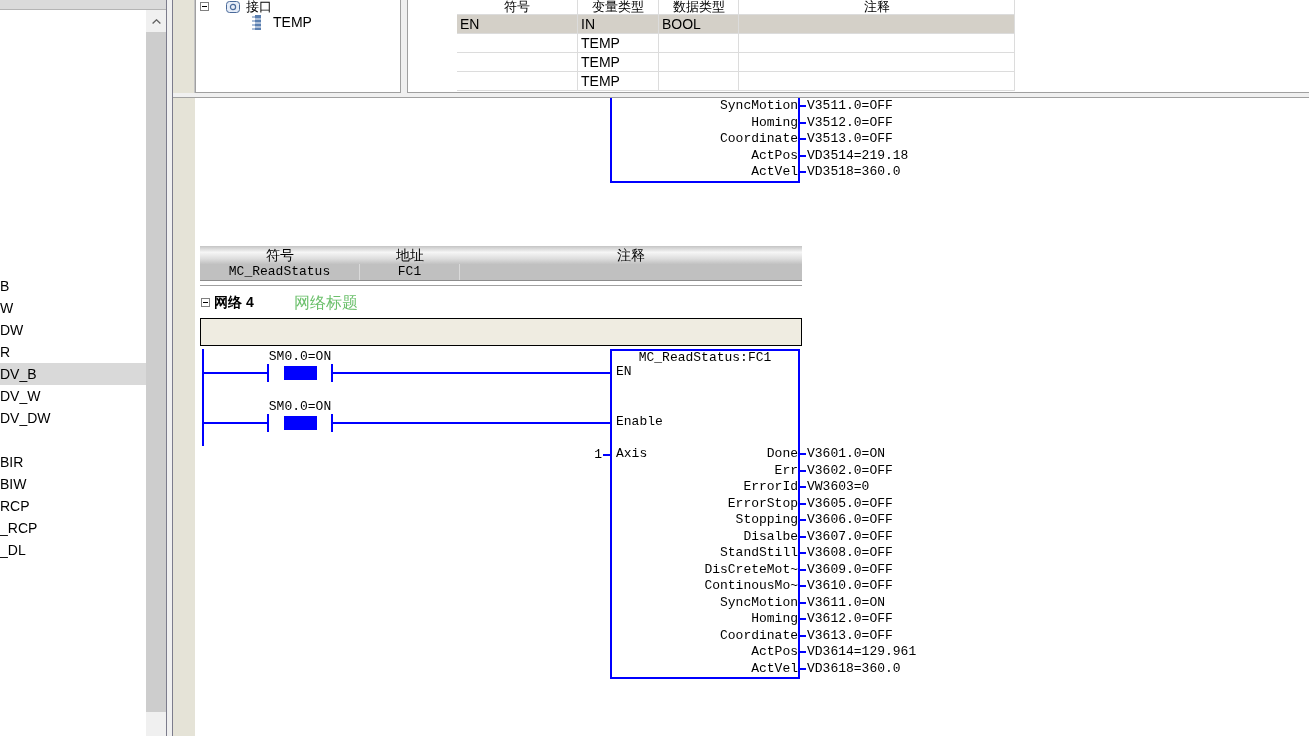 The height and width of the screenshot is (736, 1309). What do you see at coordinates (770, 536) in the screenshot?
I see `output-pin-label: Disalbe` at bounding box center [770, 536].